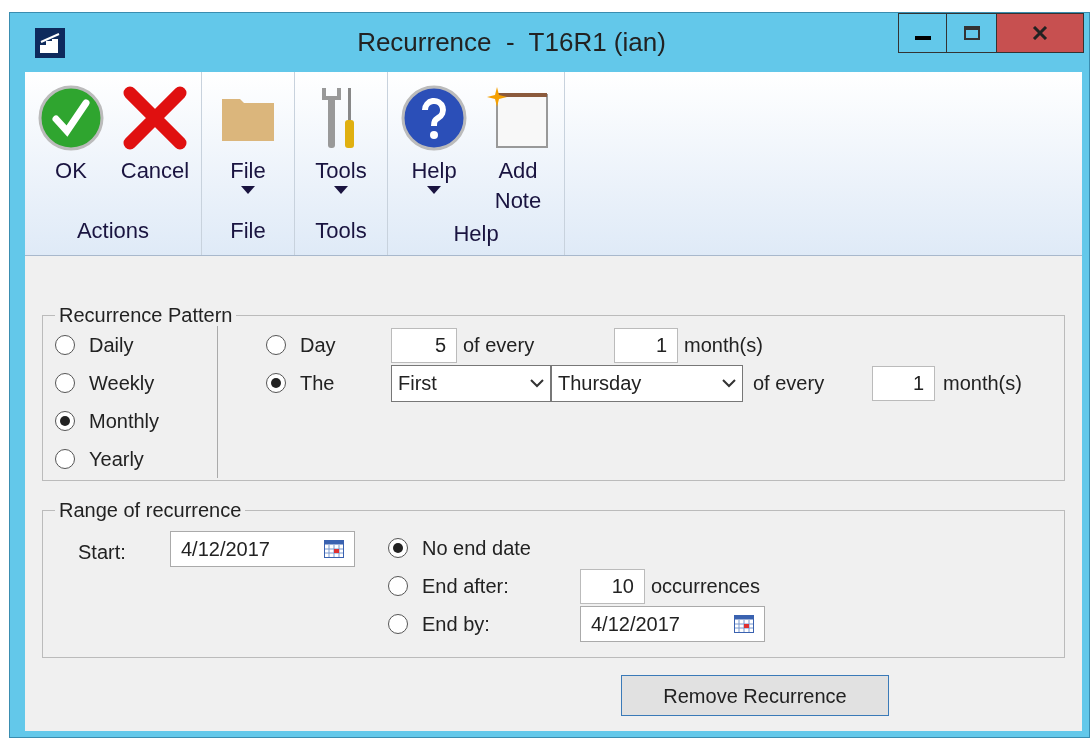 The image size is (1090, 738). What do you see at coordinates (471, 383) in the screenshot?
I see `dropdown: First` at bounding box center [471, 383].